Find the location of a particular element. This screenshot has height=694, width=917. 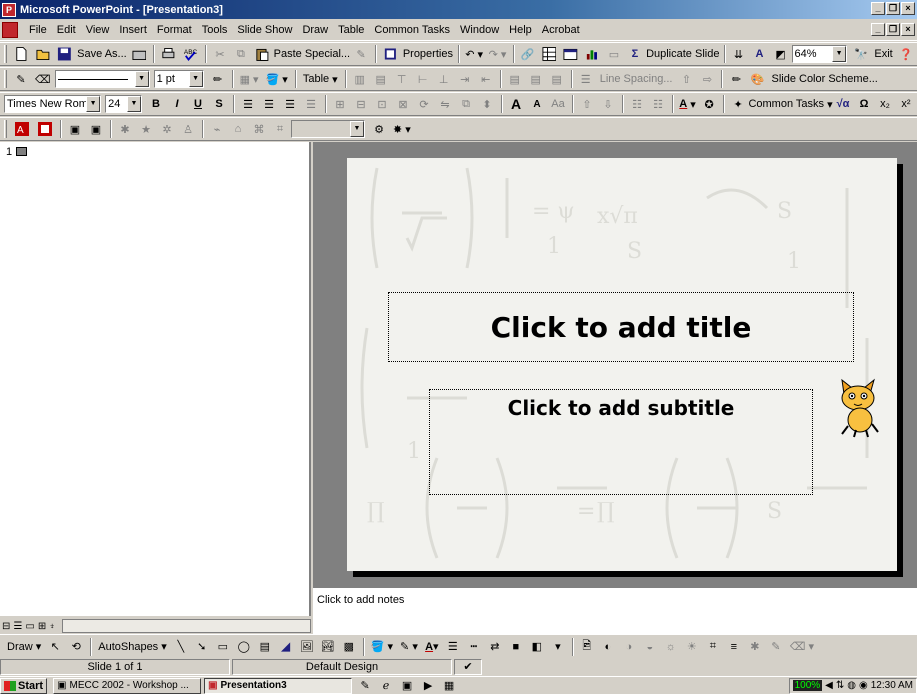

doc-minimize-button: _ is located at coordinates (878, 29).